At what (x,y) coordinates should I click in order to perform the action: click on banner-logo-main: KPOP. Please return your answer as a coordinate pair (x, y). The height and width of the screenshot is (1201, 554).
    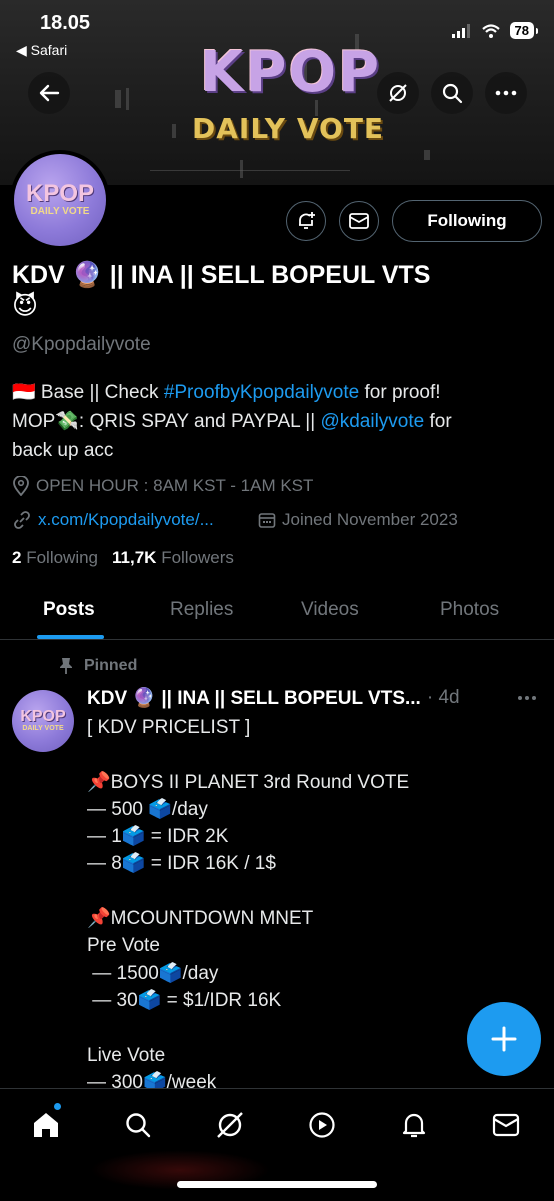
    Looking at the image, I should click on (291, 72).